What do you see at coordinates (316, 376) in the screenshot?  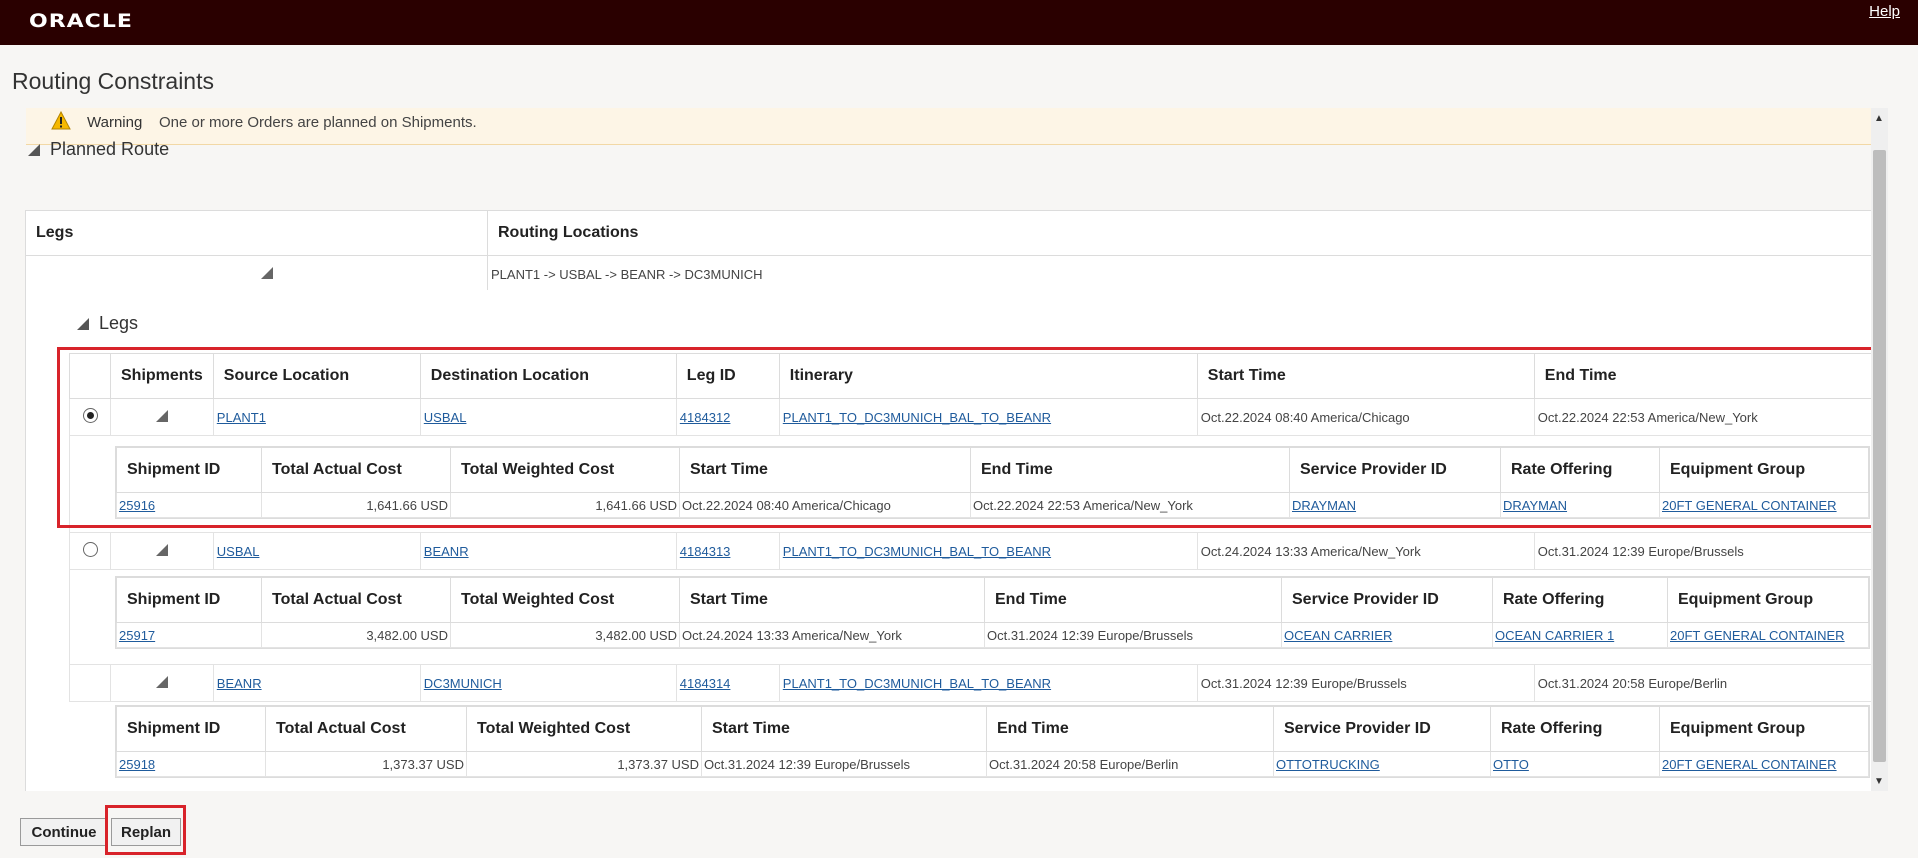 I see `col-source-location: Source Location` at bounding box center [316, 376].